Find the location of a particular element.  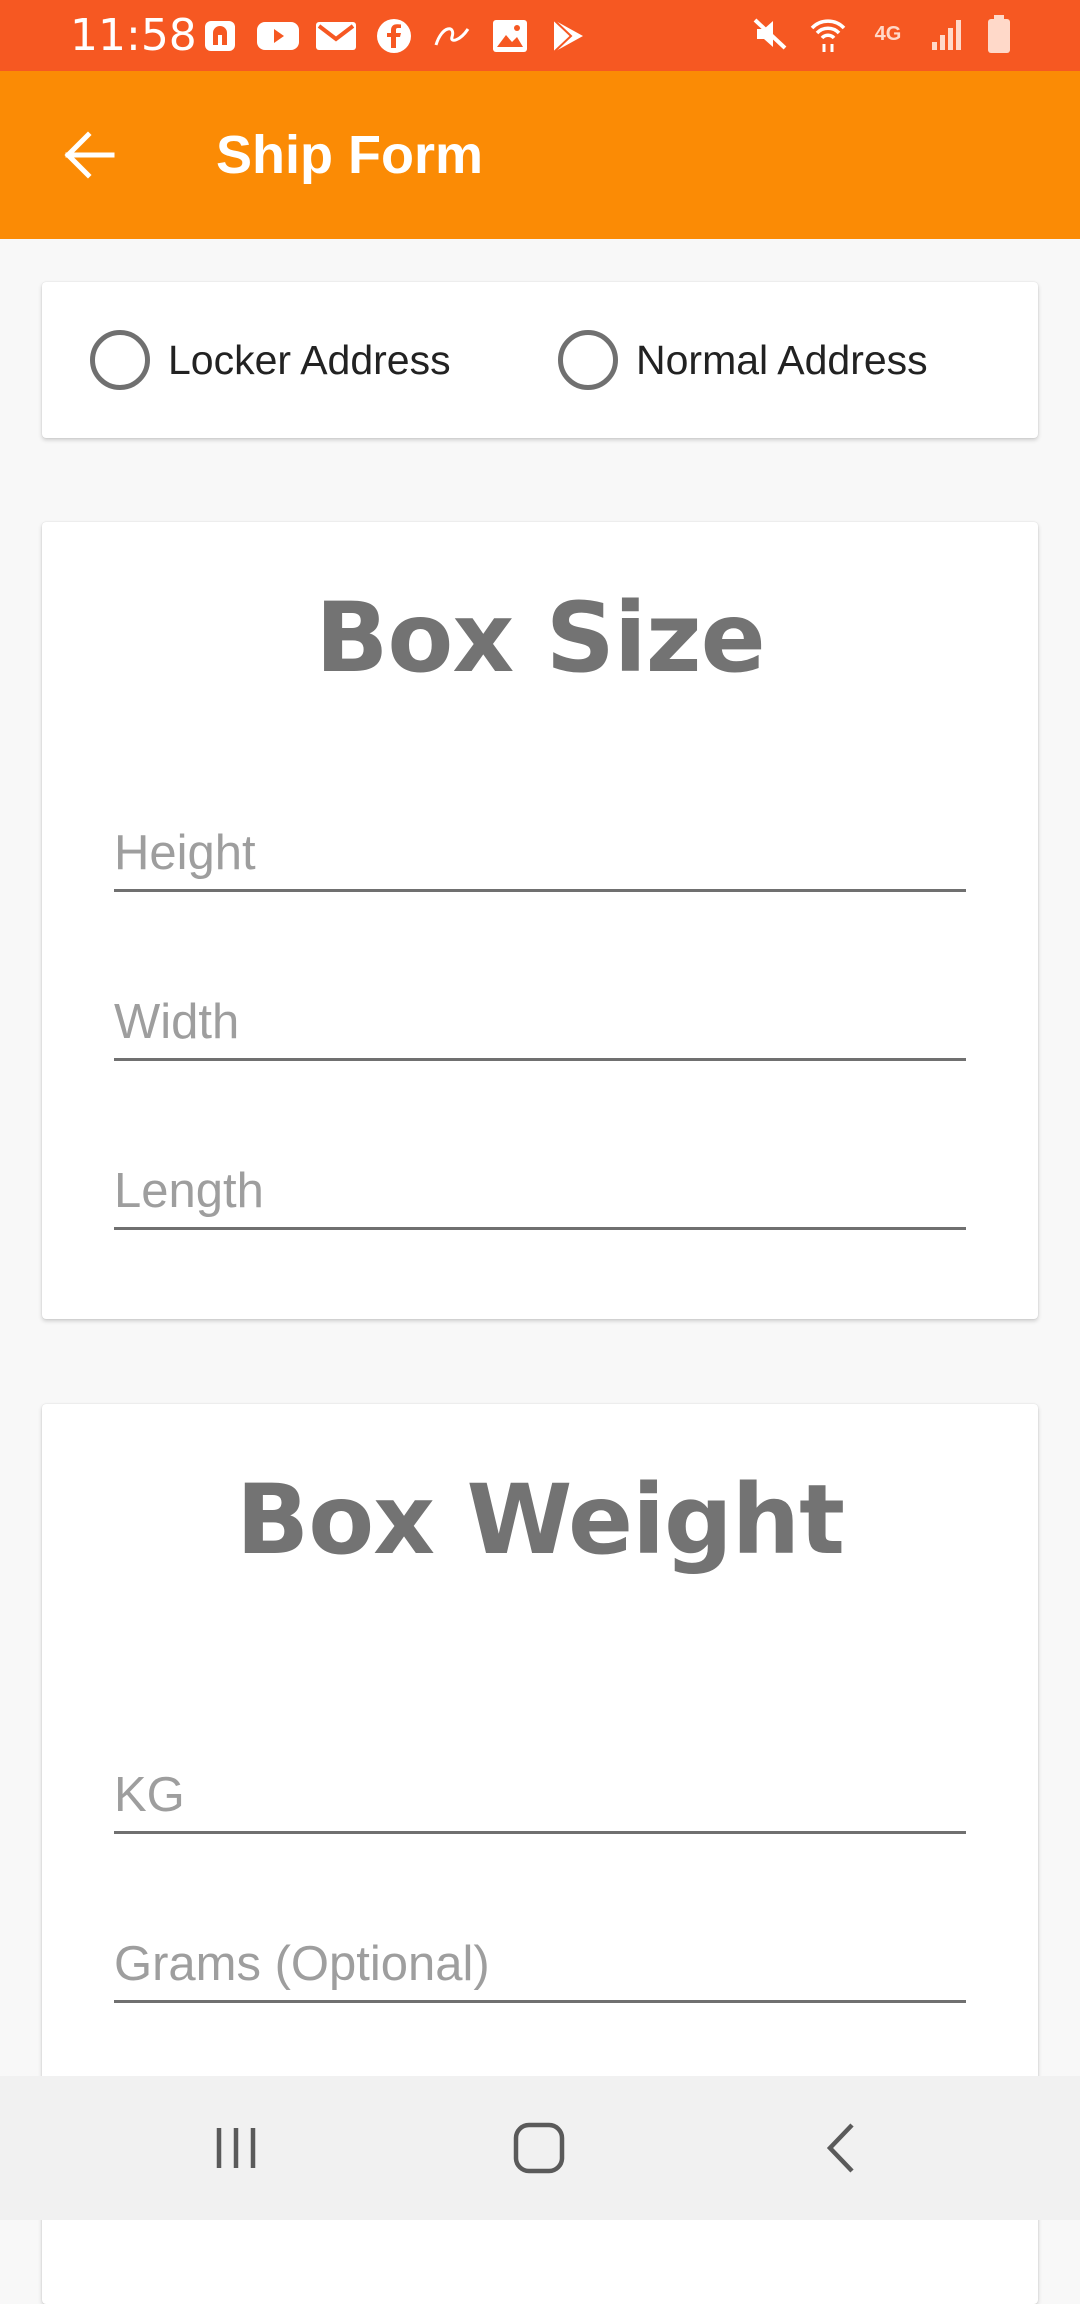

kg-input is located at coordinates (540, 1795).